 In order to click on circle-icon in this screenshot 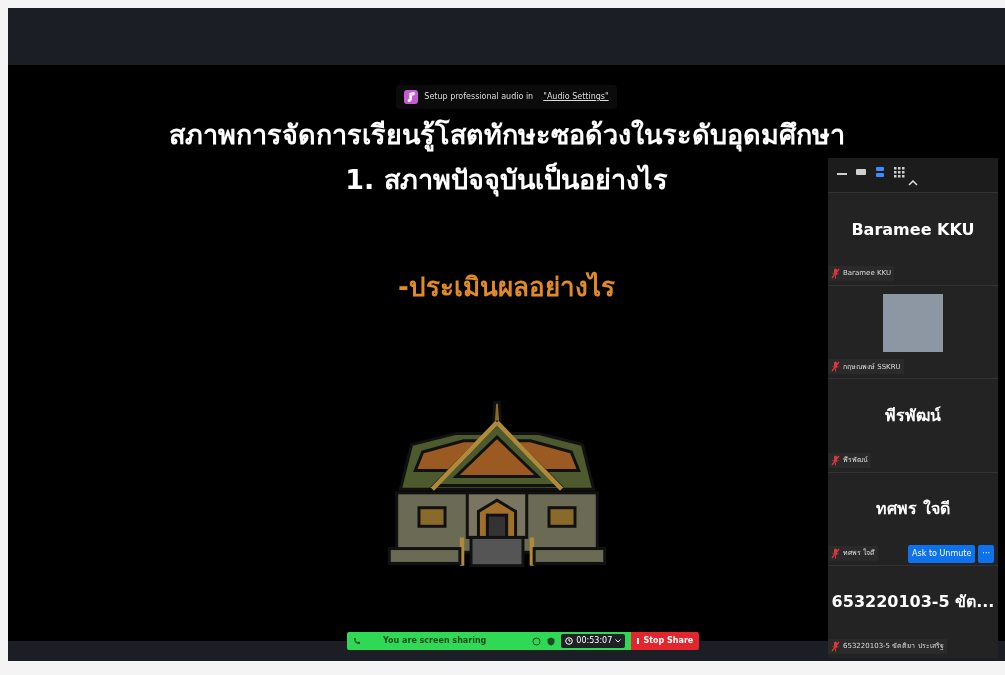, I will do `click(537, 641)`.